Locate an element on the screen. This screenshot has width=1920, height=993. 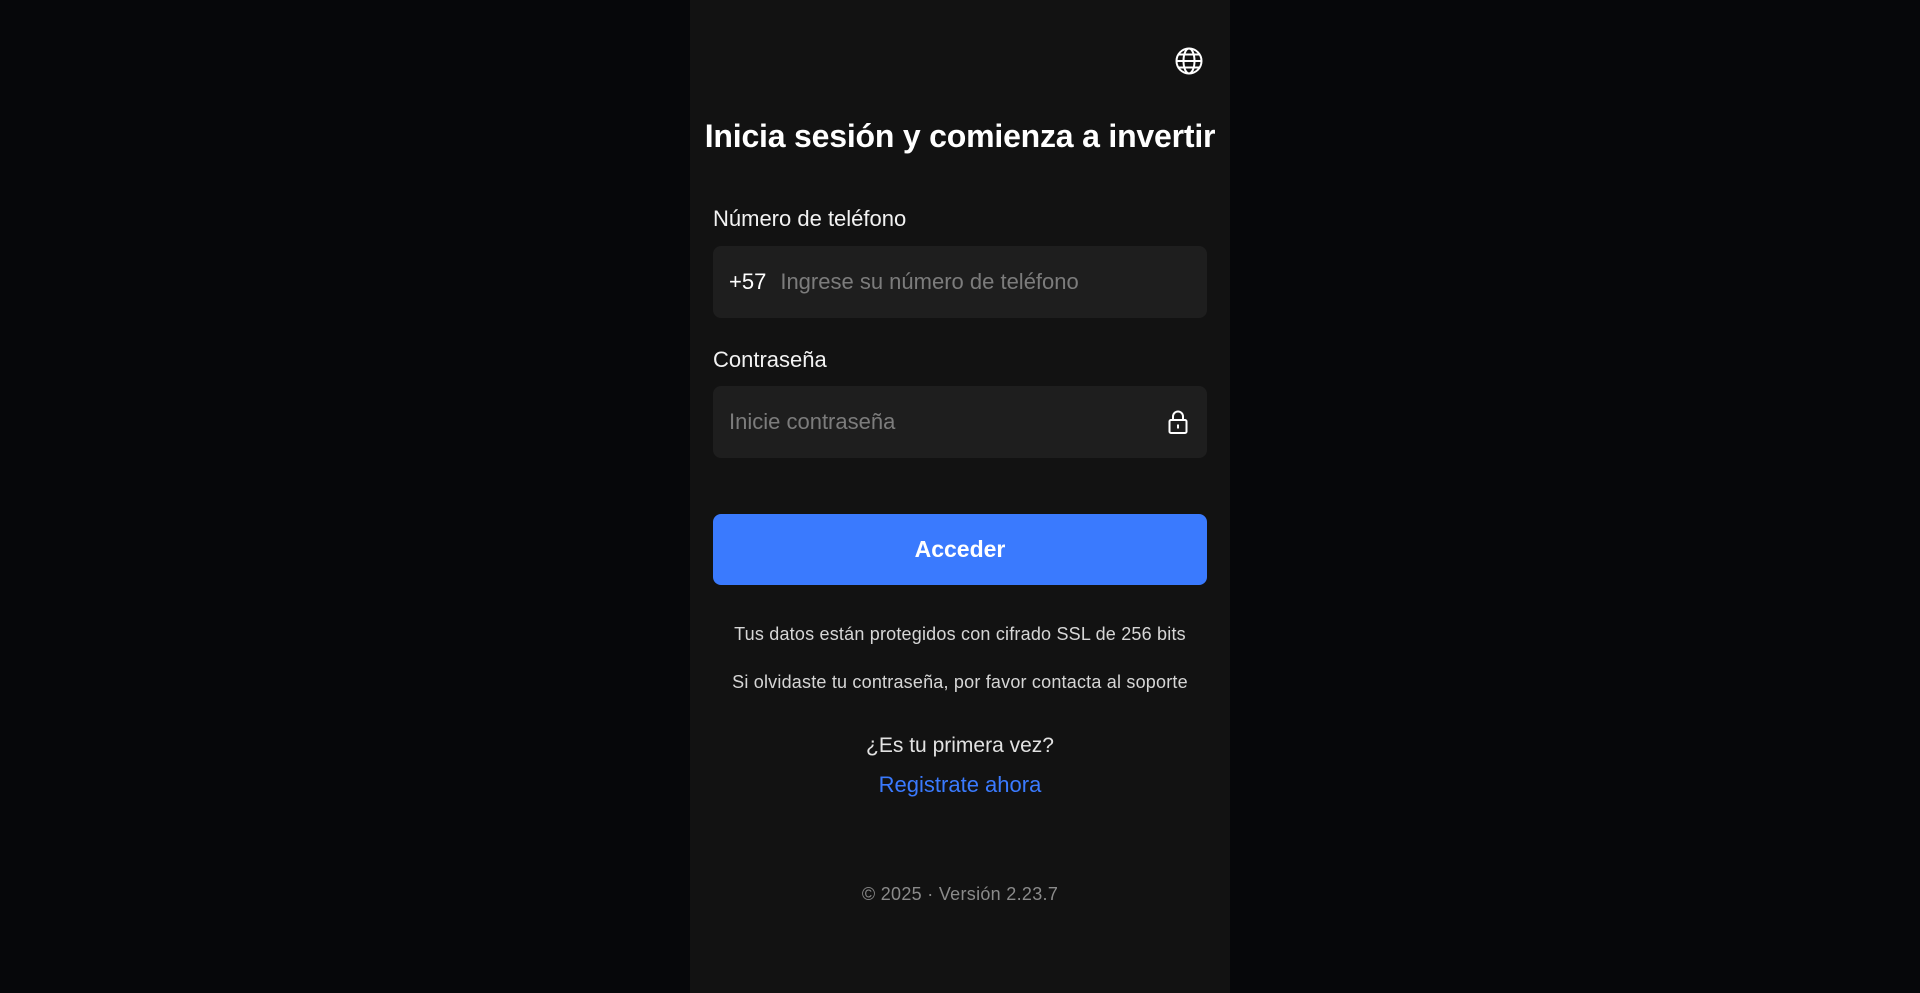
login-button: Acceder is located at coordinates (960, 549).